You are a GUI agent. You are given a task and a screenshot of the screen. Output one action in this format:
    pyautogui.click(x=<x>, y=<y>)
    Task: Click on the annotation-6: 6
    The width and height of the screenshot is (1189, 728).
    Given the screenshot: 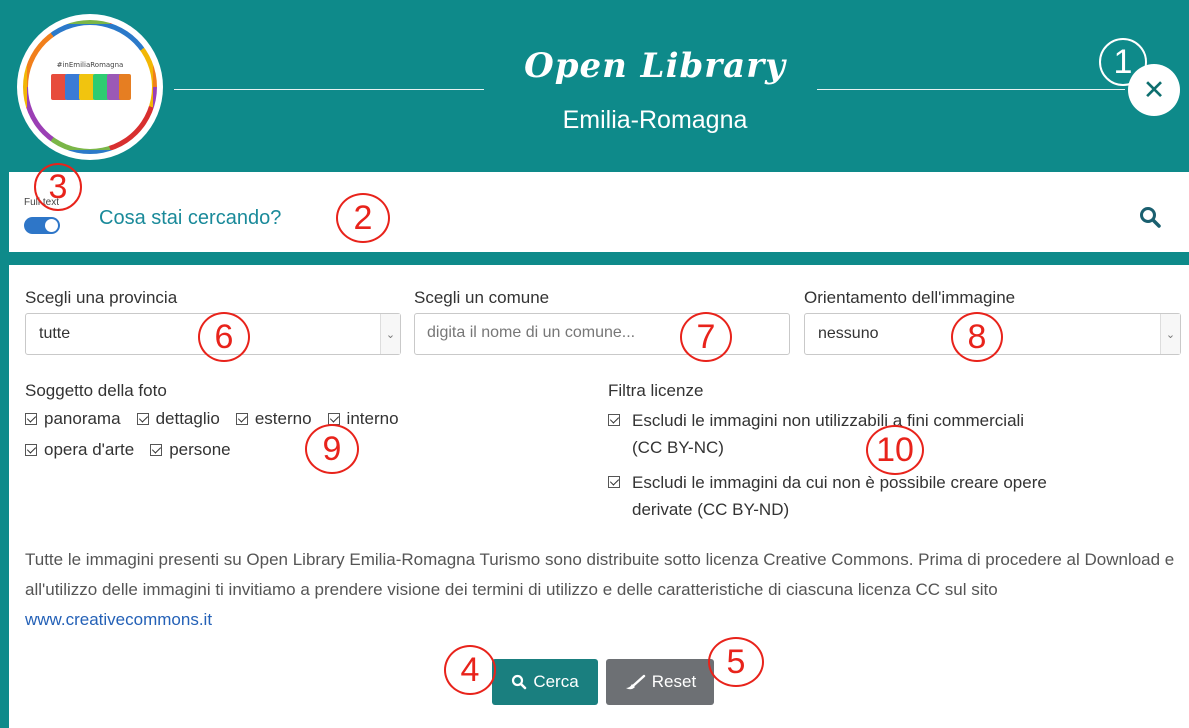 What is the action you would take?
    pyautogui.click(x=224, y=337)
    